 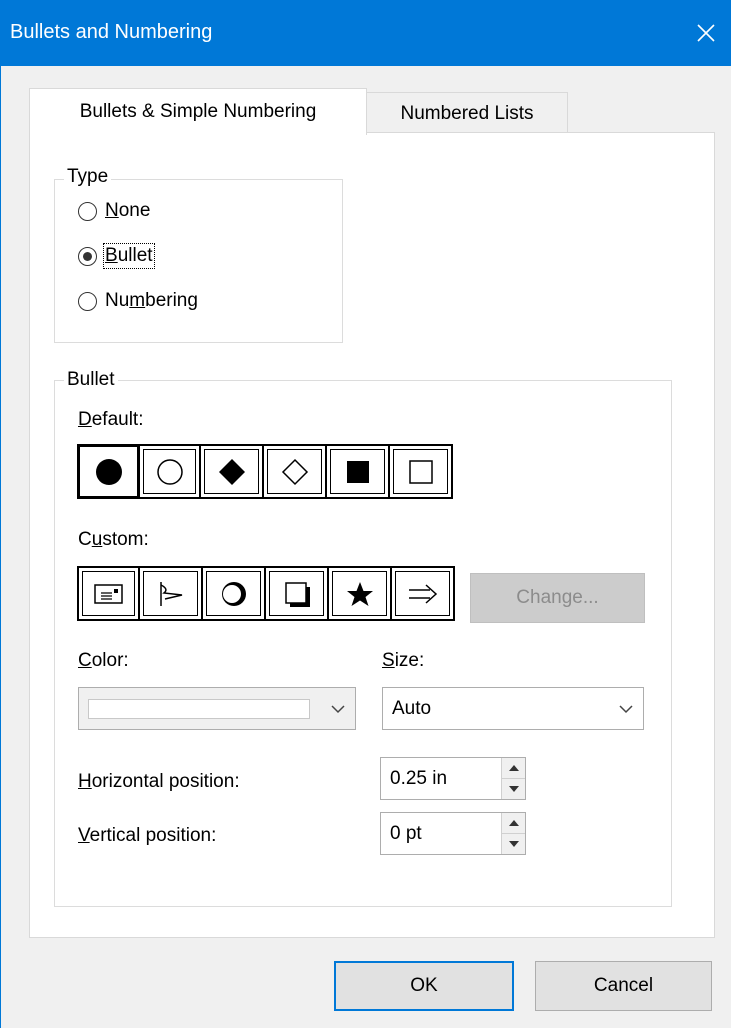 What do you see at coordinates (441, 778) in the screenshot?
I see `horizontal-position-input: 0.25 in` at bounding box center [441, 778].